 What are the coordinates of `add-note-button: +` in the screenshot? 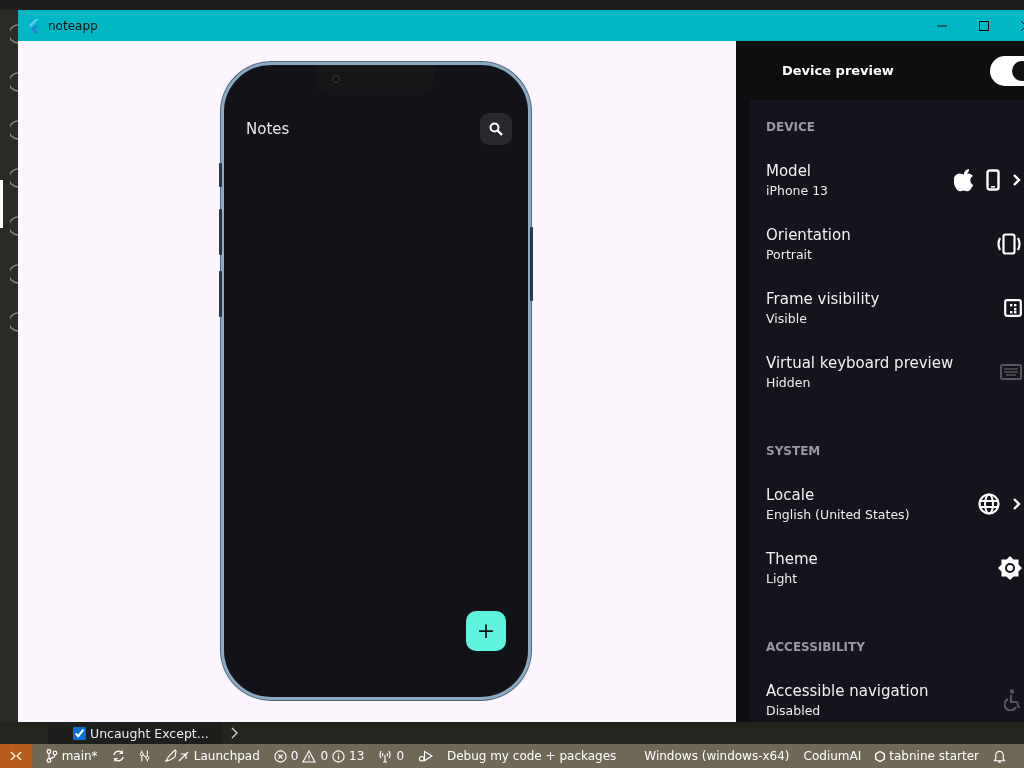 It's located at (486, 631).